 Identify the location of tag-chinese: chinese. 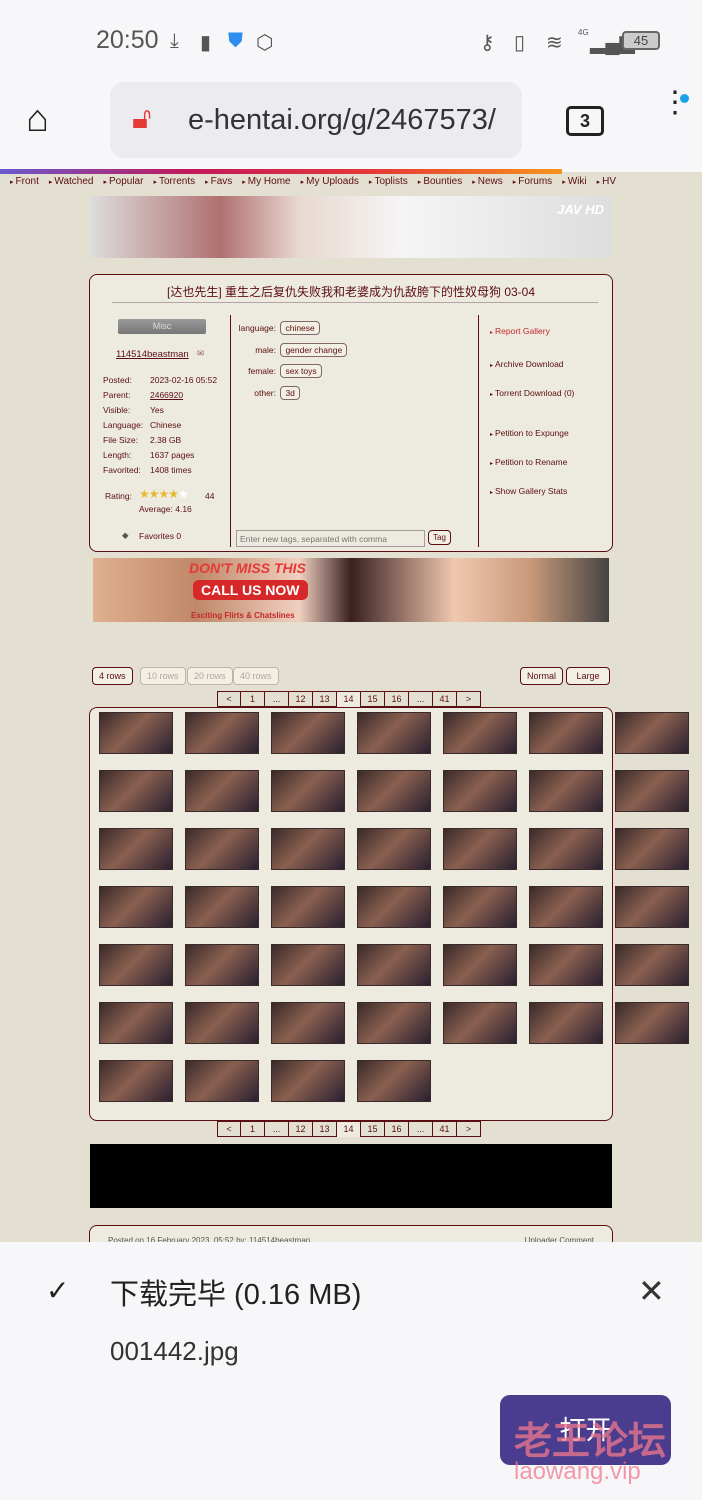
(300, 328).